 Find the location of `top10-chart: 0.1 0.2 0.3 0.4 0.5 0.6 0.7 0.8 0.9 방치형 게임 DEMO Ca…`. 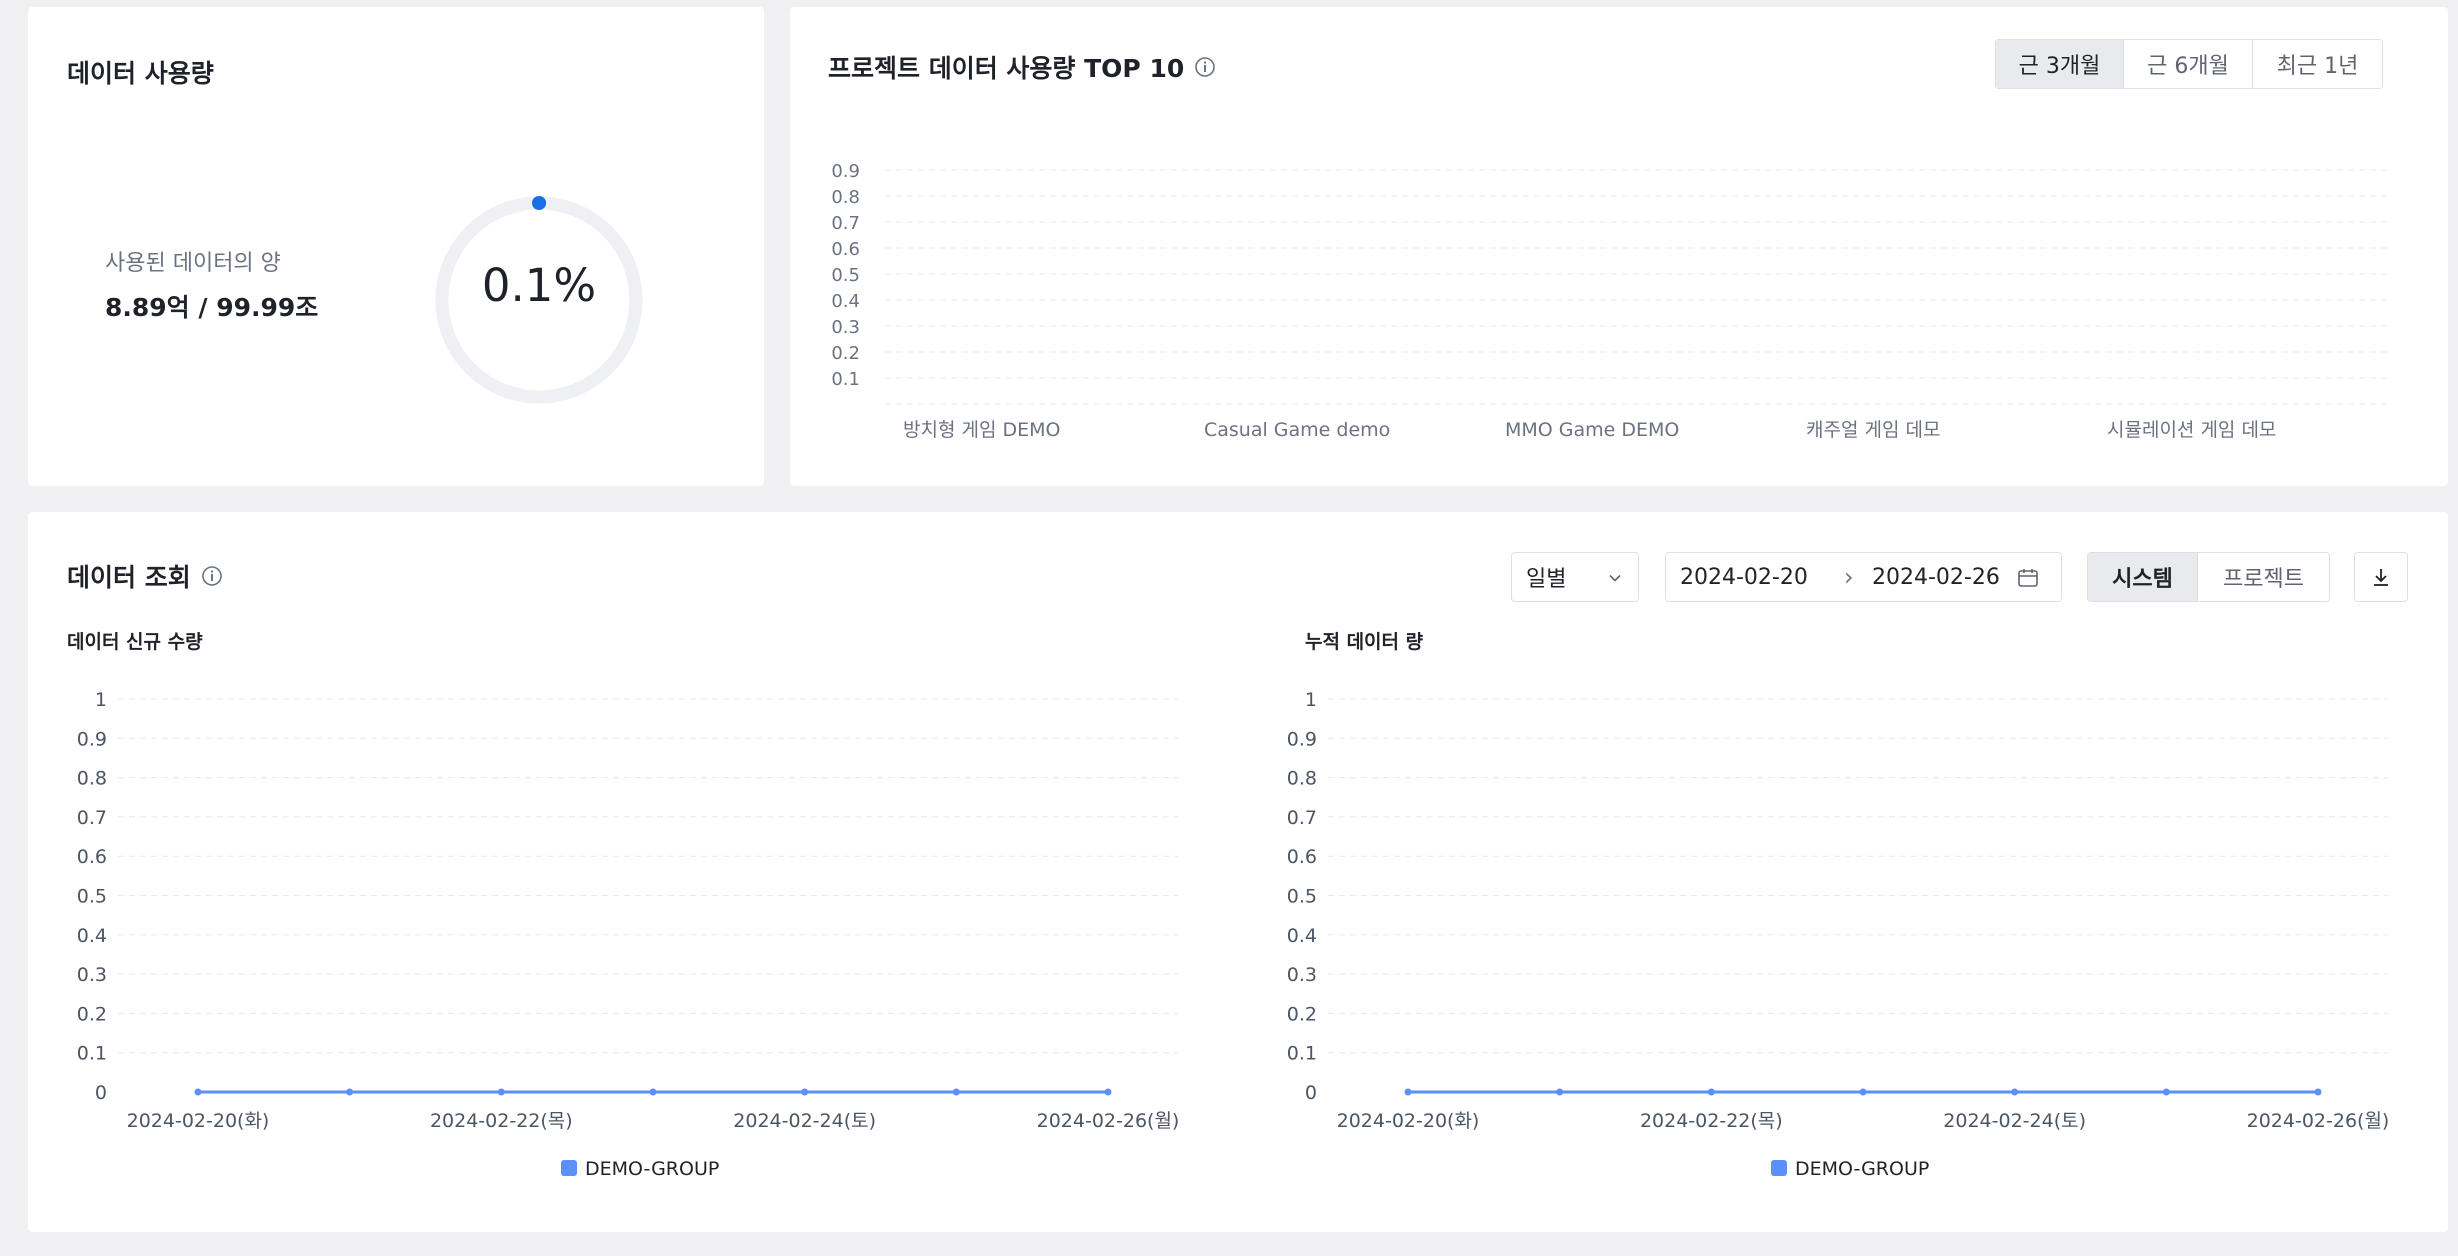

top10-chart: 0.1 0.2 0.3 0.4 0.5 0.6 0.7 0.8 0.9 방치형 게임 DEMO Ca… is located at coordinates (1610, 301).